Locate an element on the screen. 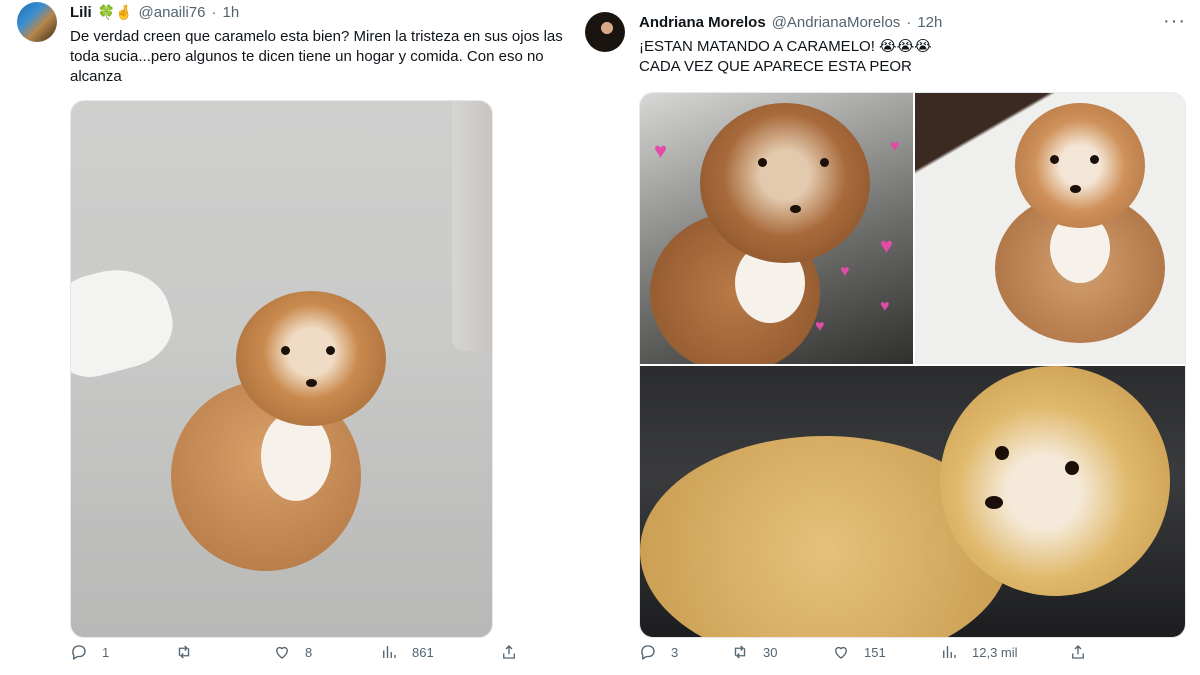 The height and width of the screenshot is (675, 1200). views-button: 861 is located at coordinates (407, 652).